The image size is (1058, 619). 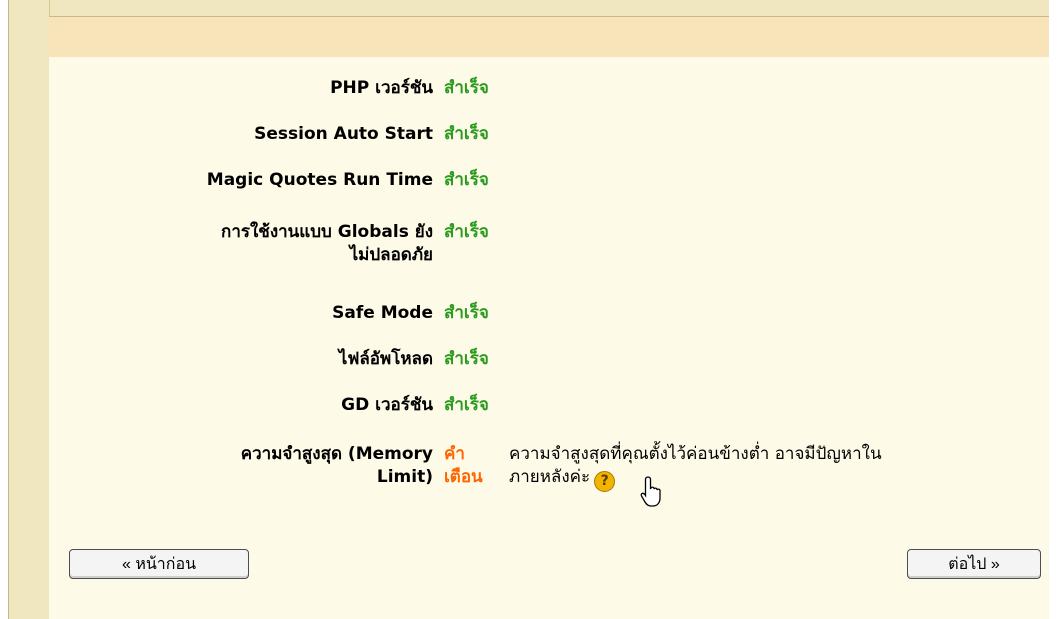 What do you see at coordinates (343, 134) in the screenshot?
I see `check-label: Session Auto Start` at bounding box center [343, 134].